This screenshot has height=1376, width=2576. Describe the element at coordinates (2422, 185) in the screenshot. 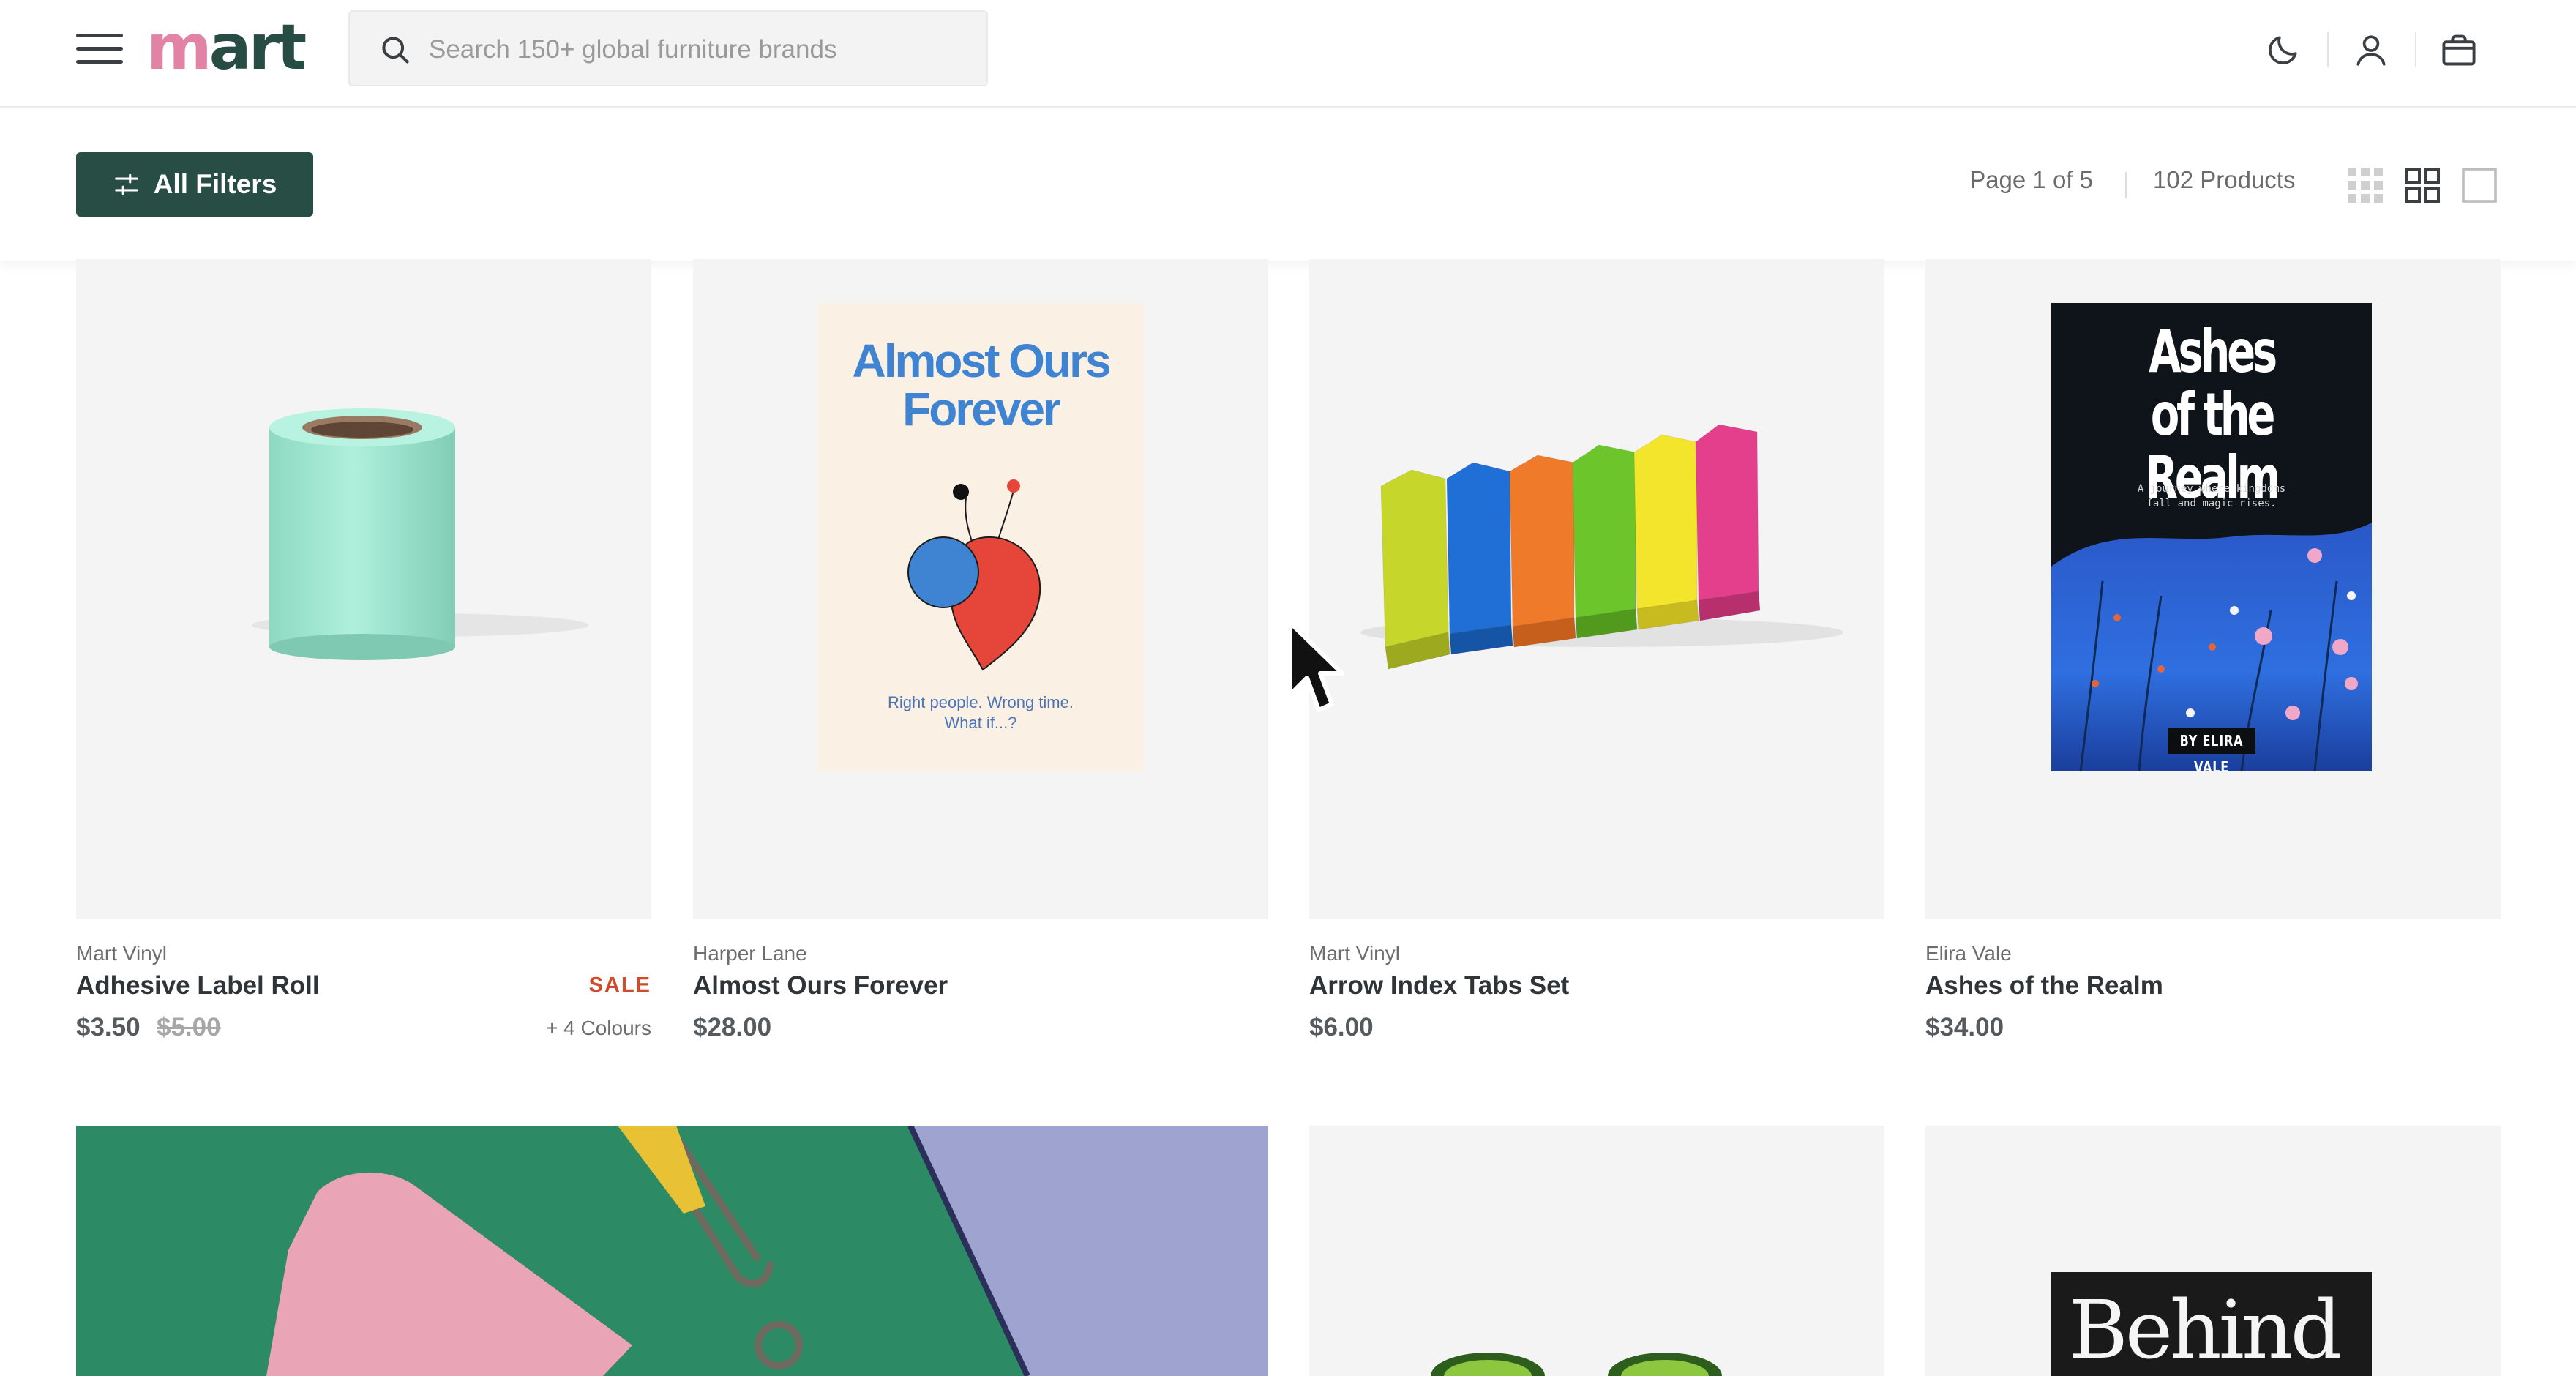

I see `grid-medium-view-icon` at that location.